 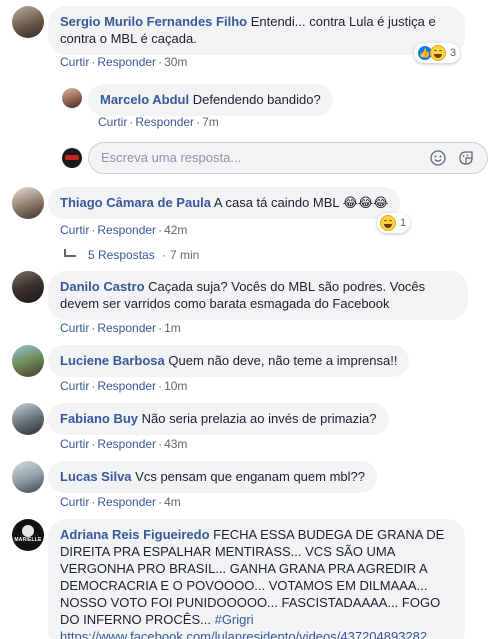 What do you see at coordinates (276, 202) in the screenshot?
I see `comment-text: A casa tá caindo MBL` at bounding box center [276, 202].